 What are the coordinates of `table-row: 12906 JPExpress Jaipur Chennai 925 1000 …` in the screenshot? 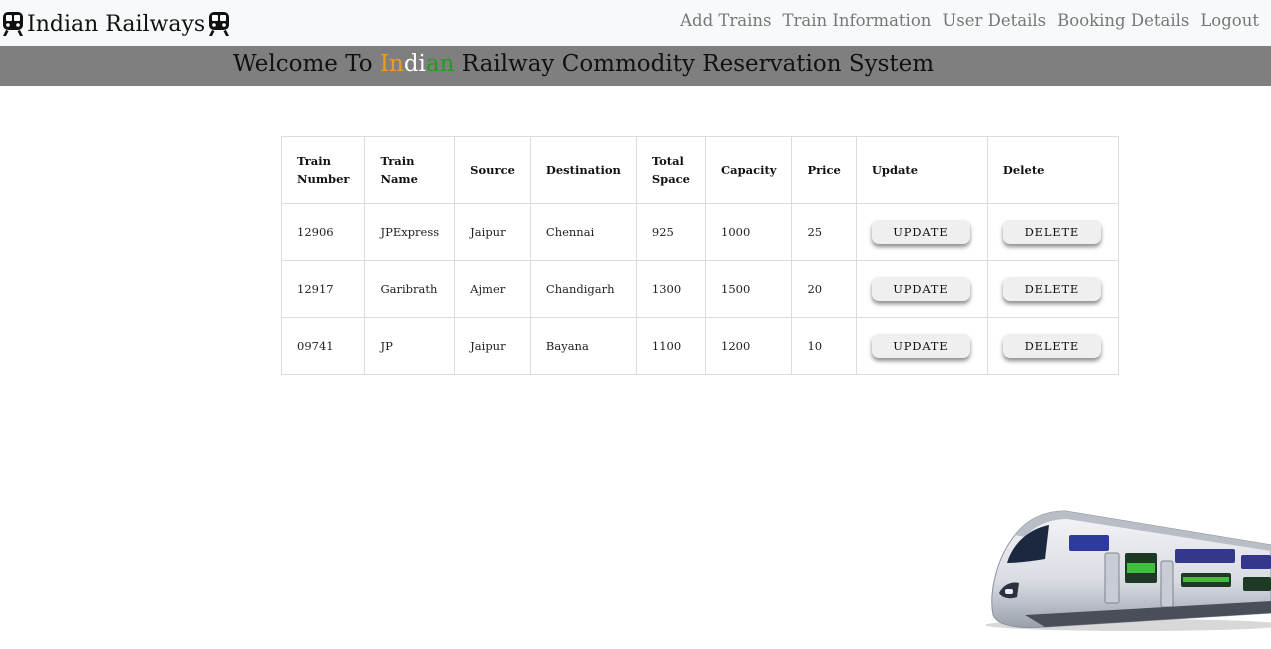 It's located at (699, 232).